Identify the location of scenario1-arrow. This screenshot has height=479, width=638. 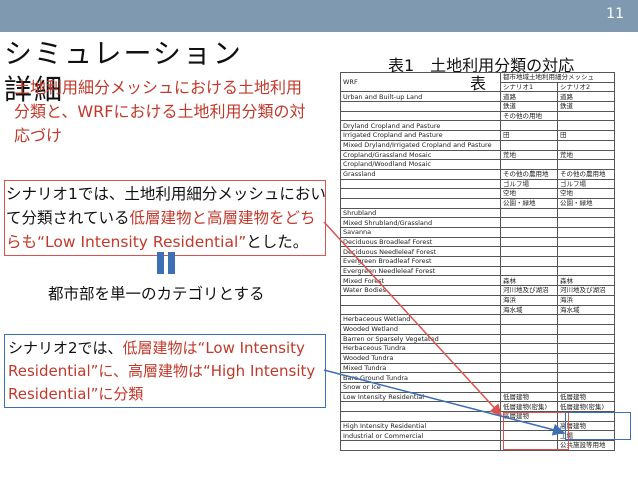
(413, 319).